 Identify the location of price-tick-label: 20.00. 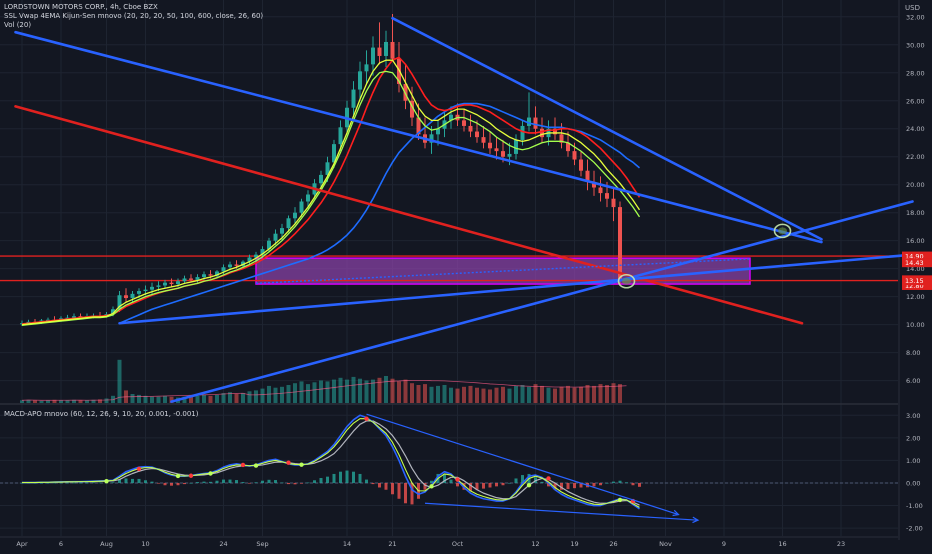
(915, 185).